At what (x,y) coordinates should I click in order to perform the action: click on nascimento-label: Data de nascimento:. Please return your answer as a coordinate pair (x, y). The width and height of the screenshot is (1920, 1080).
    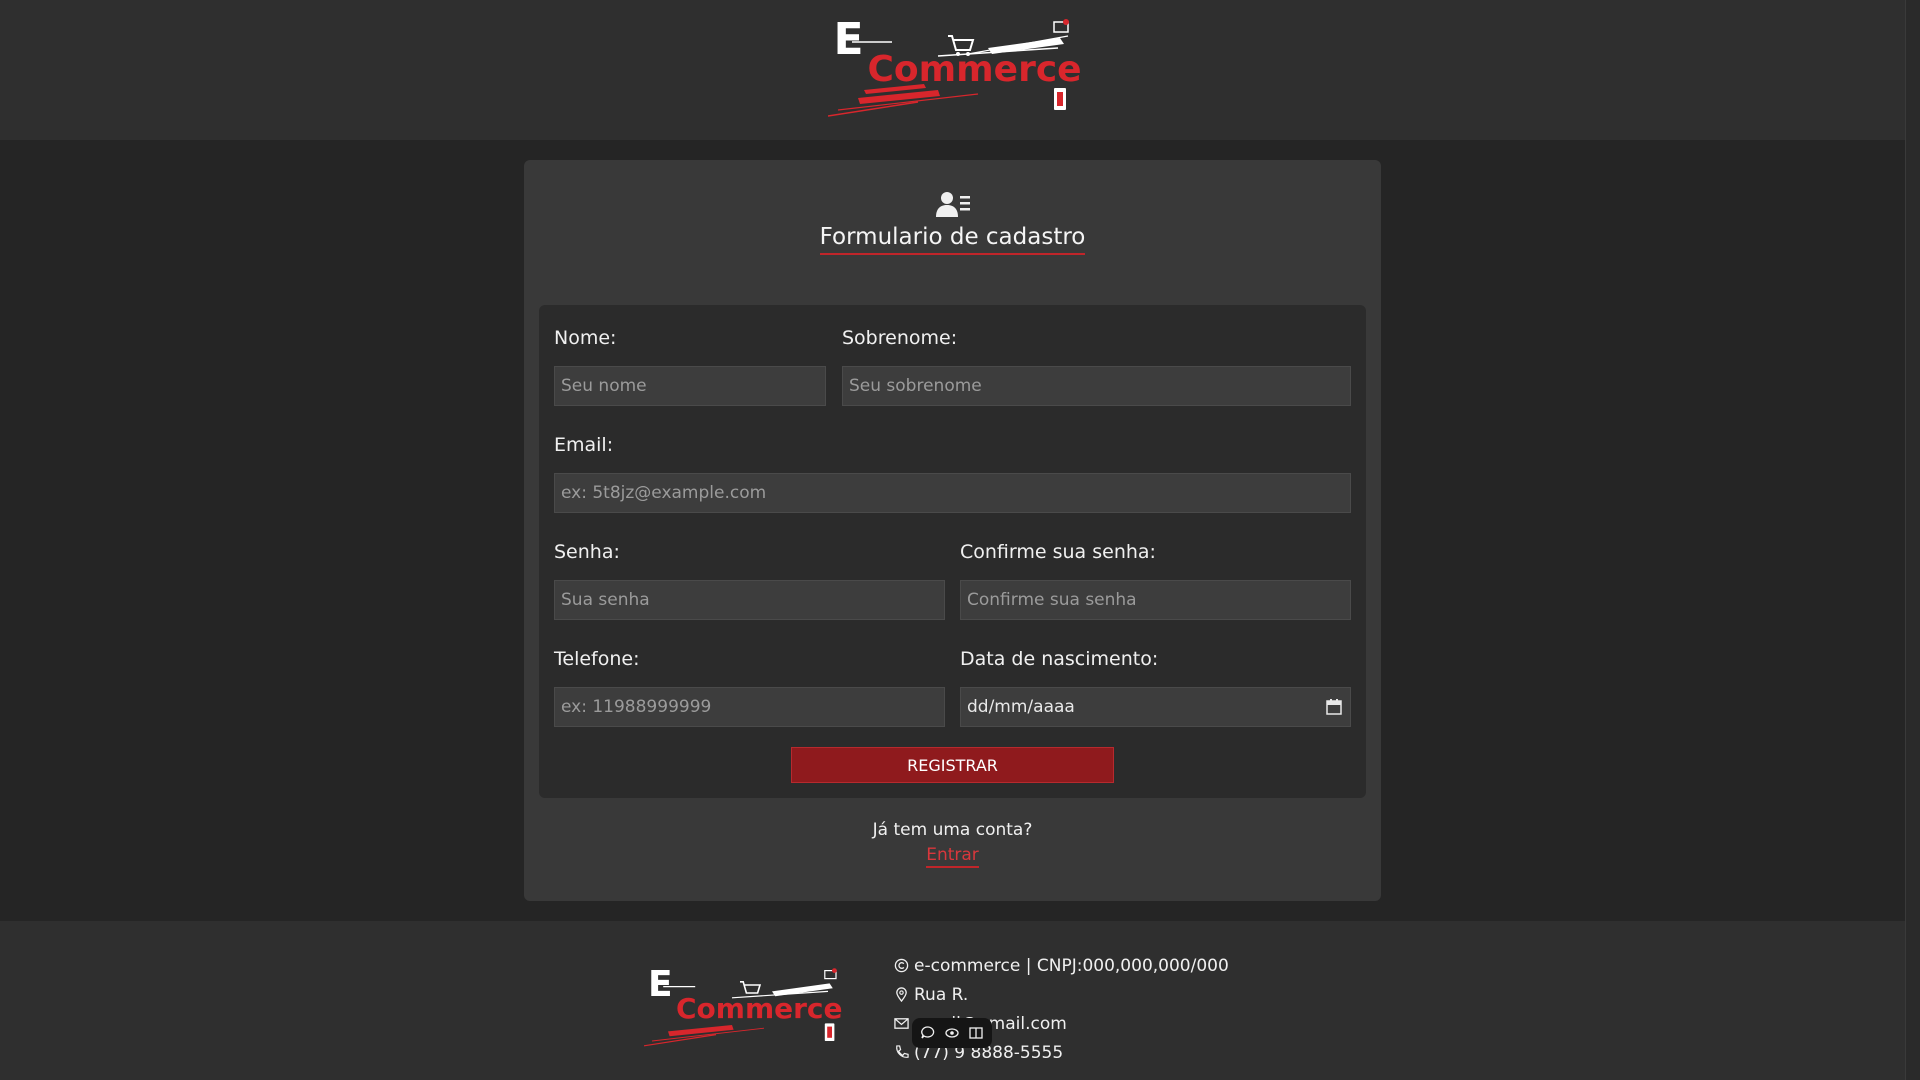
    Looking at the image, I should click on (1059, 659).